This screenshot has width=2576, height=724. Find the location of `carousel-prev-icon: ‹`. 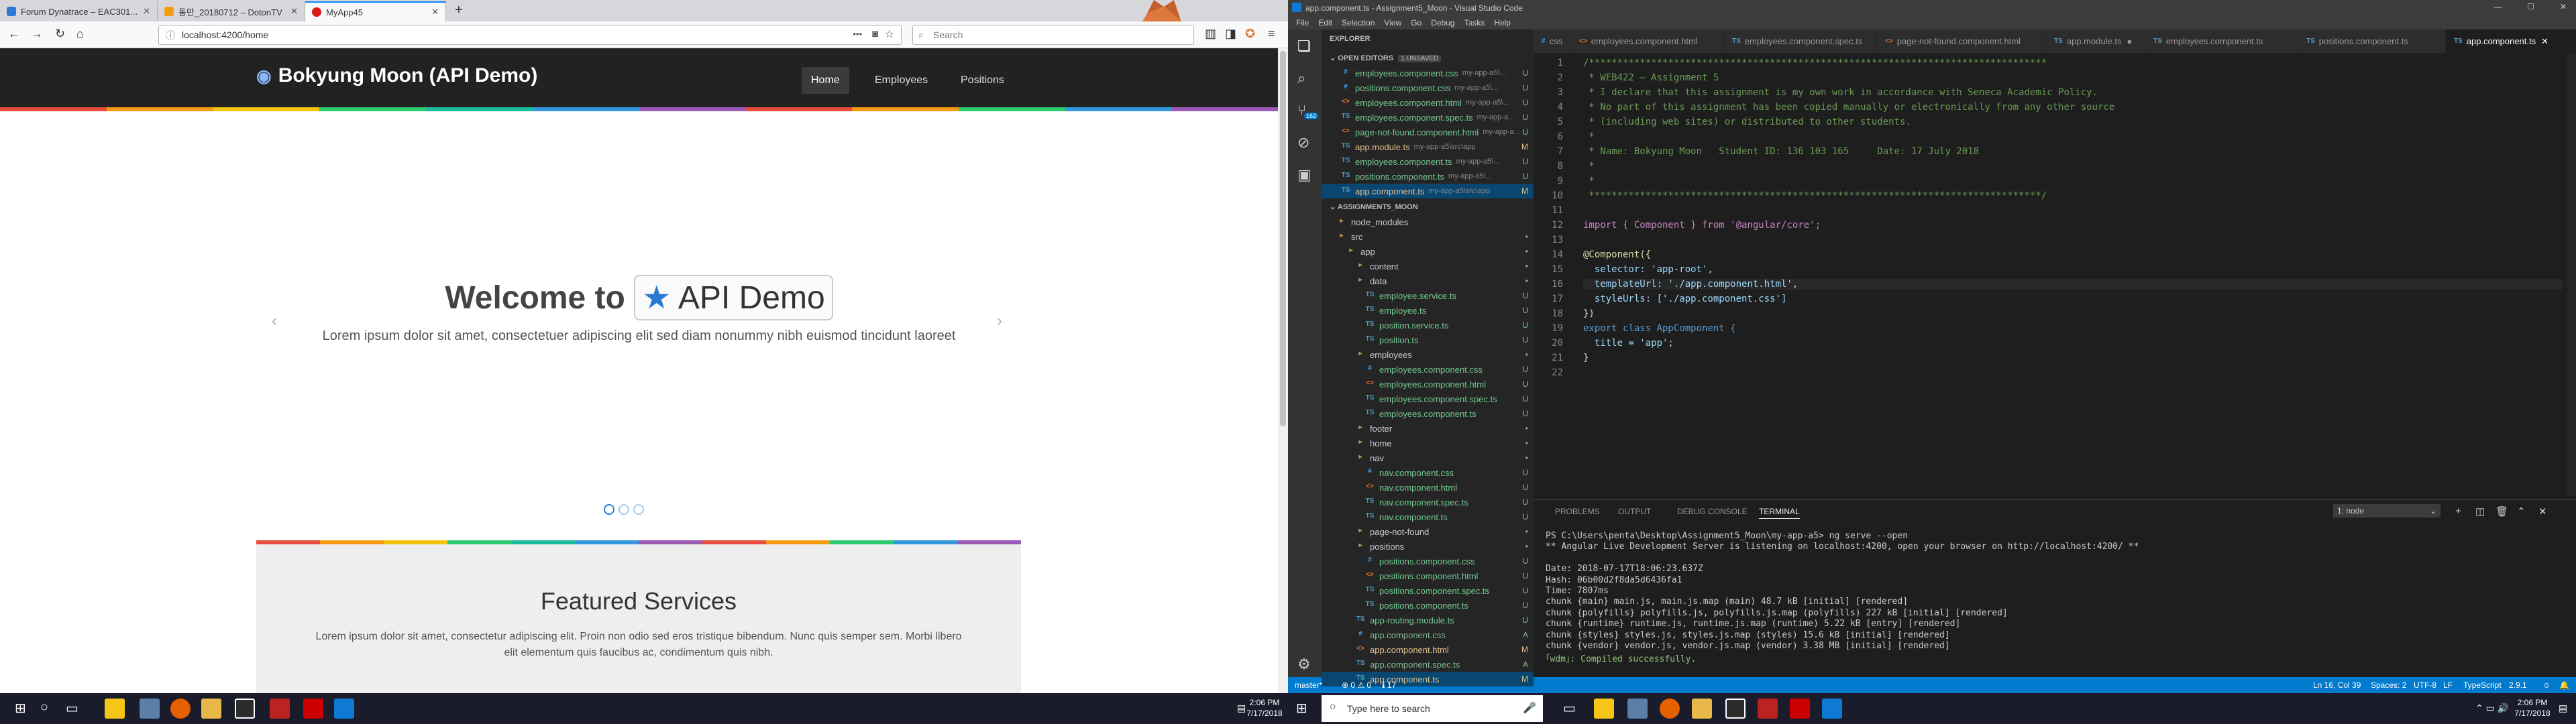

carousel-prev-icon: ‹ is located at coordinates (274, 321).